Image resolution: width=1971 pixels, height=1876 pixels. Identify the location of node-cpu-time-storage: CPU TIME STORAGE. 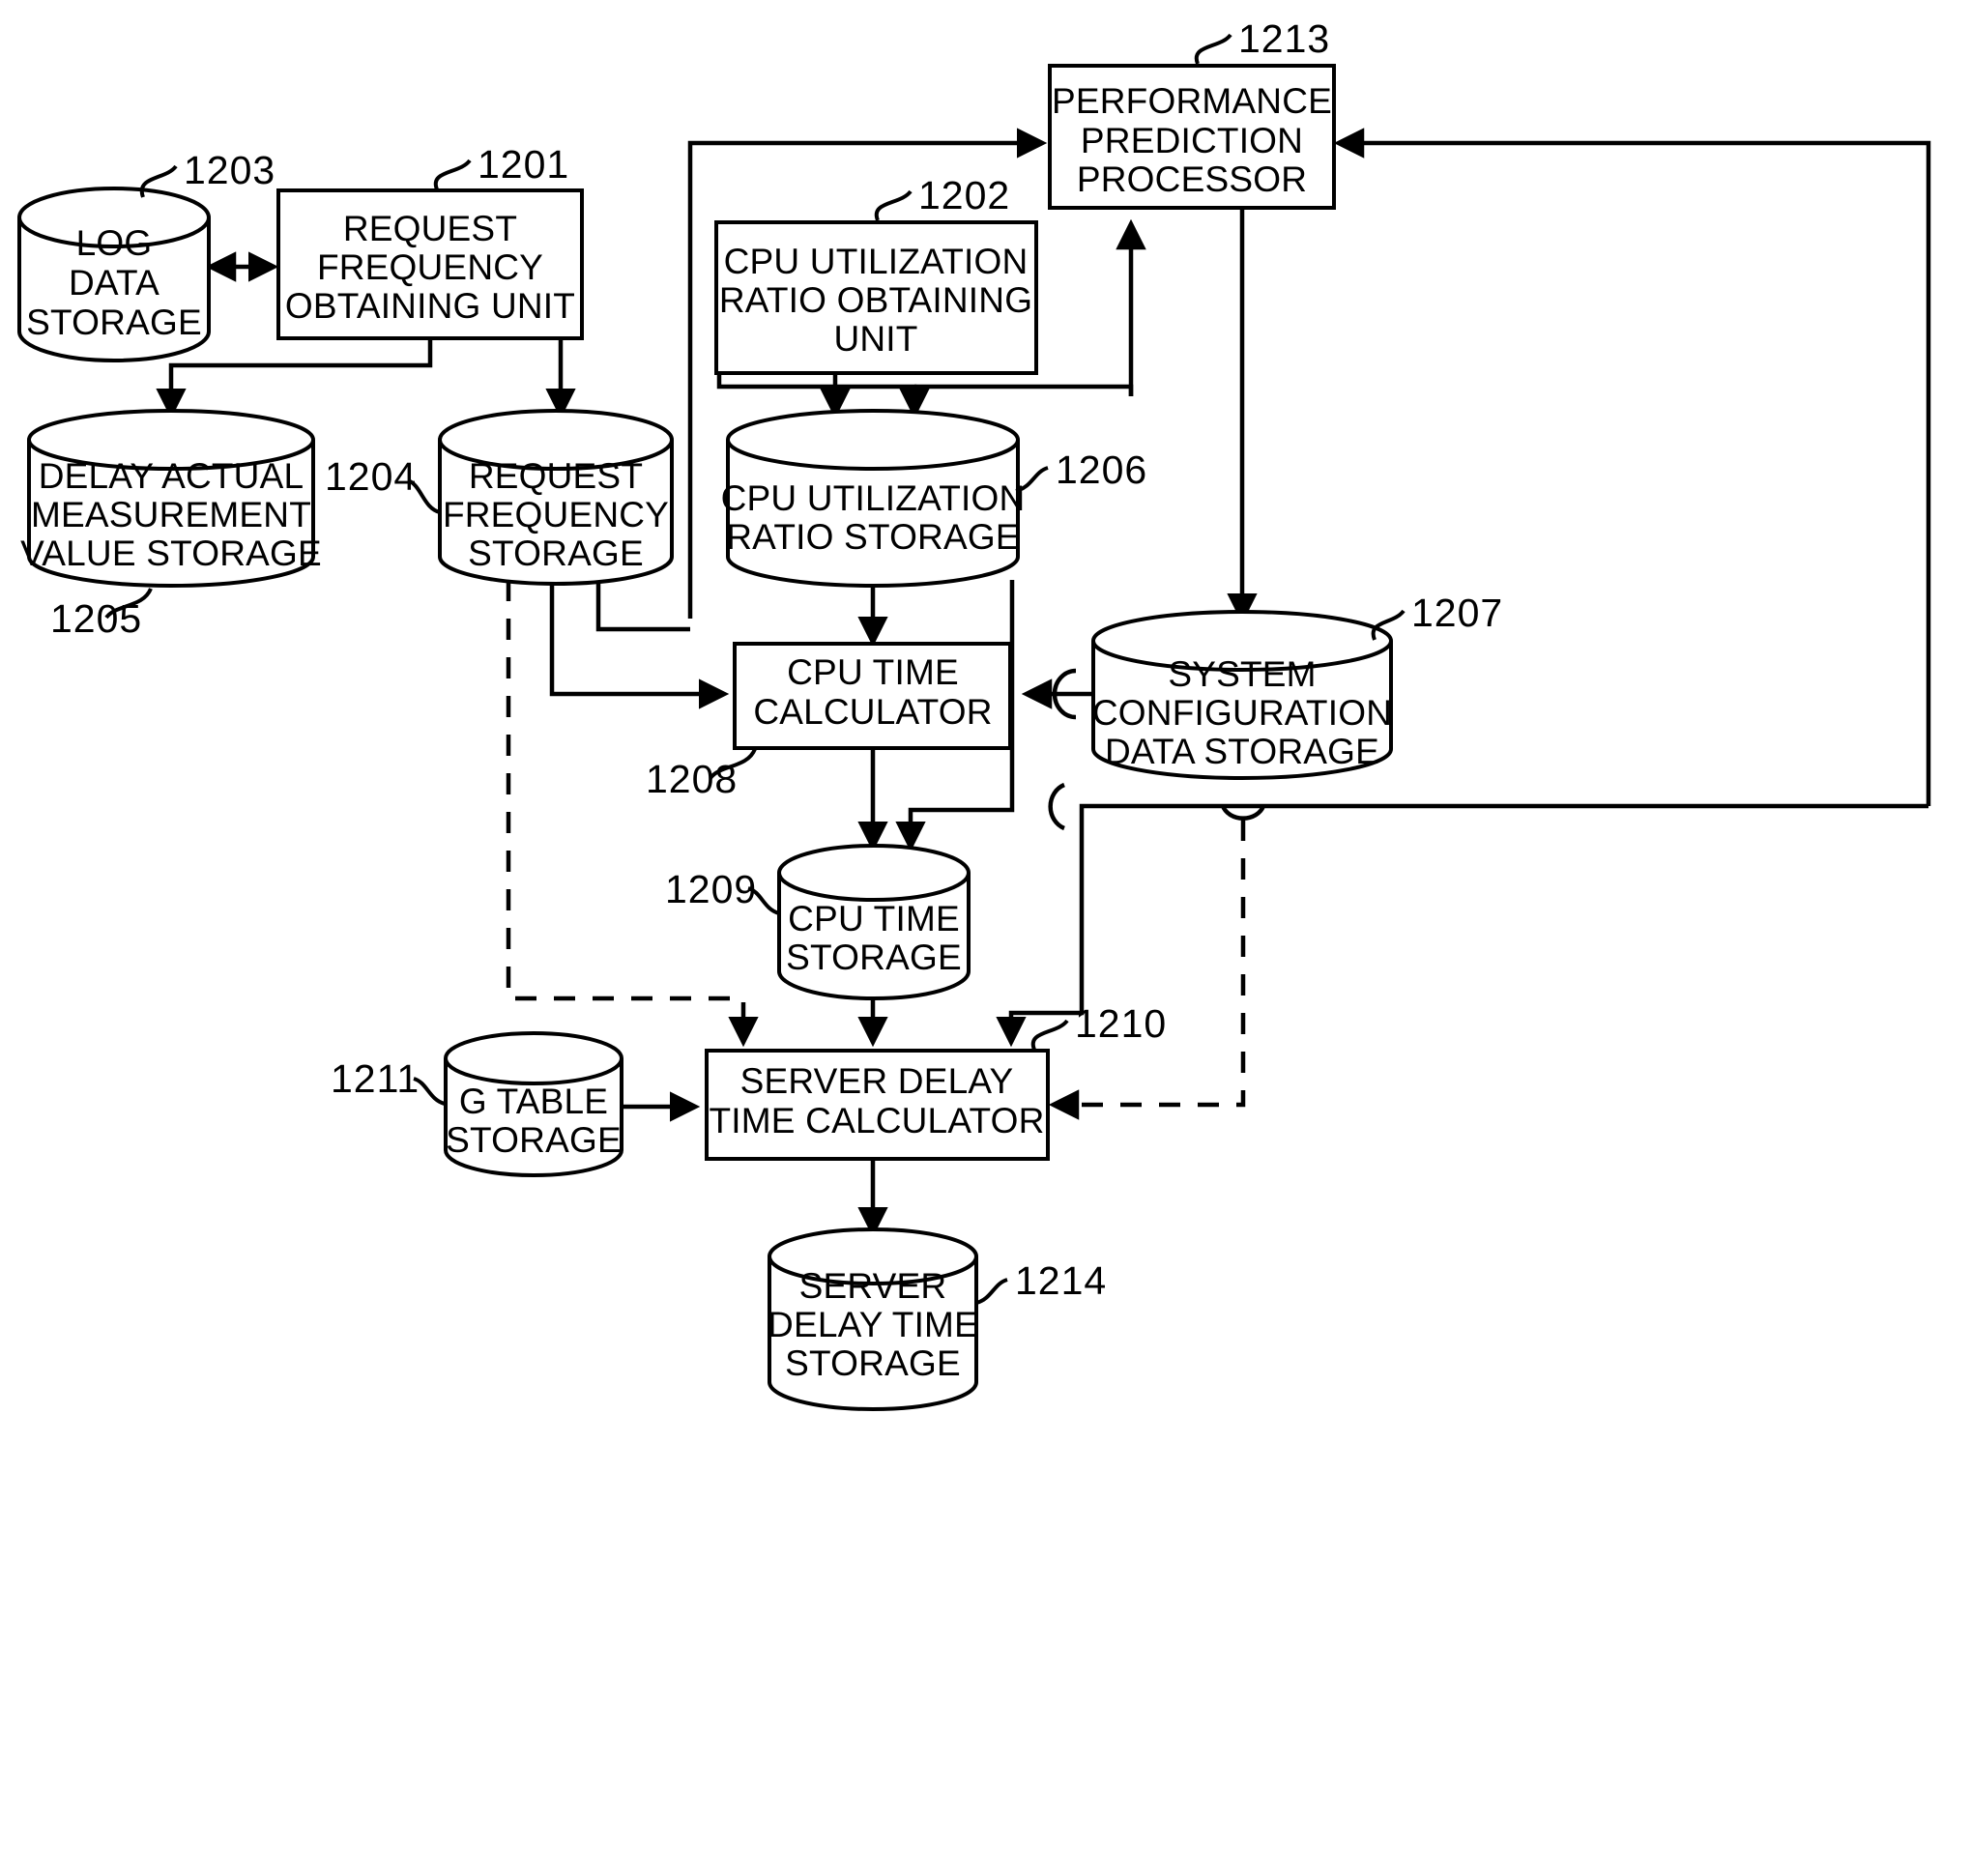
(874, 922).